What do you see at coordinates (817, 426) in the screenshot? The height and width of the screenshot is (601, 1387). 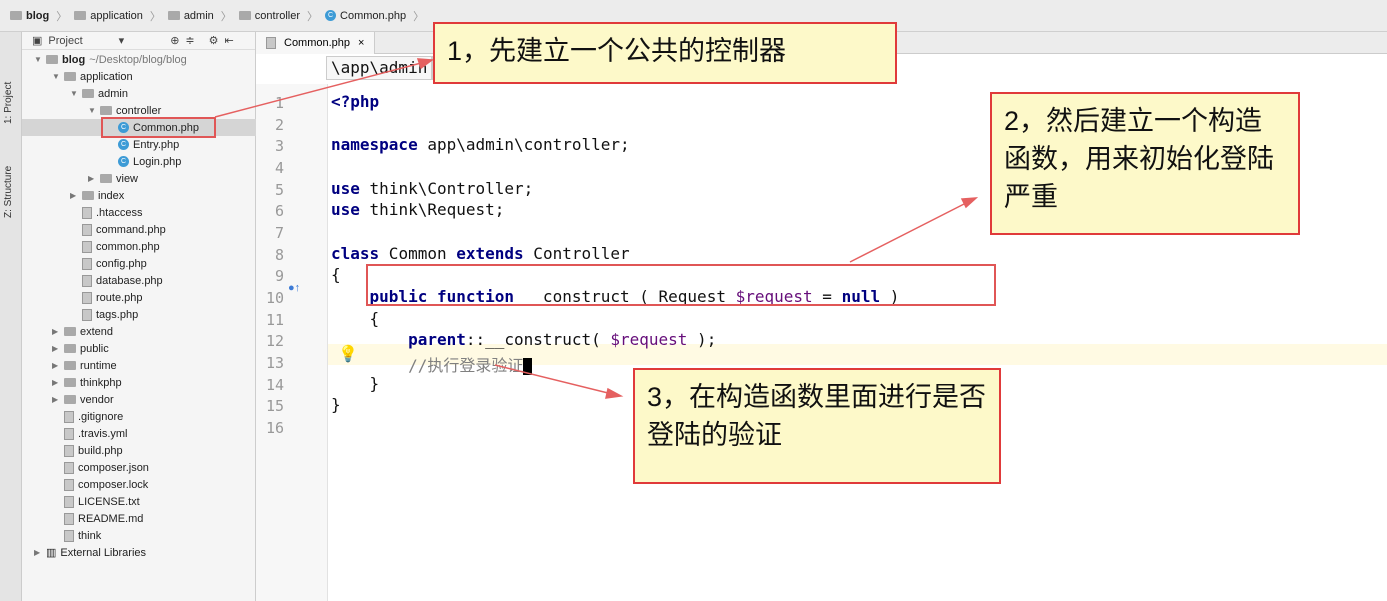 I see `annotation-note-3: 3，在构造函数里面进行是否登陆的验证` at bounding box center [817, 426].